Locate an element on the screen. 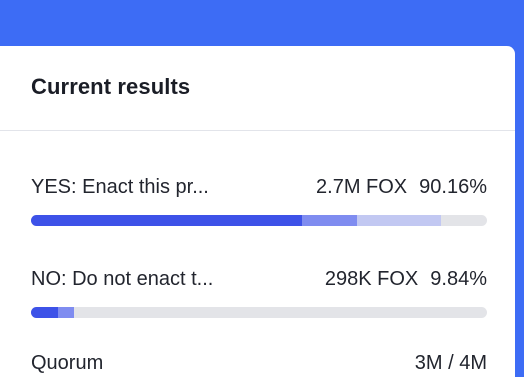 The width and height of the screenshot is (524, 377). option-amount: 298K FOX is located at coordinates (371, 278).